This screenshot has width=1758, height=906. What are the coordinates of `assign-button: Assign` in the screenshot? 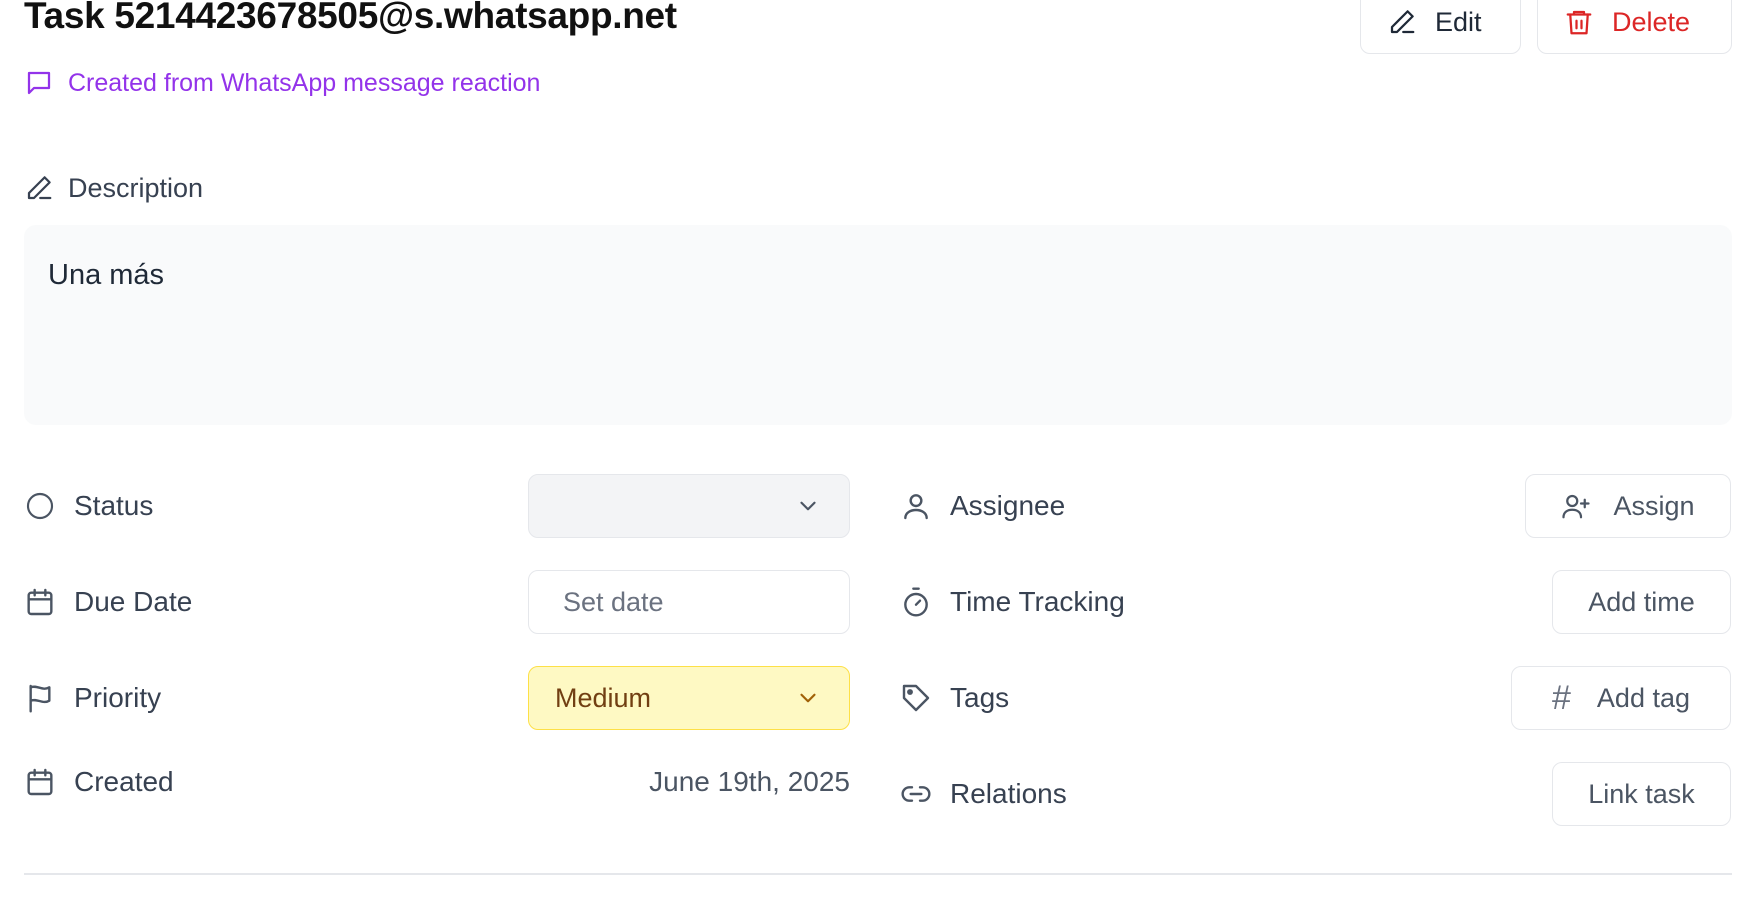 It's located at (1628, 506).